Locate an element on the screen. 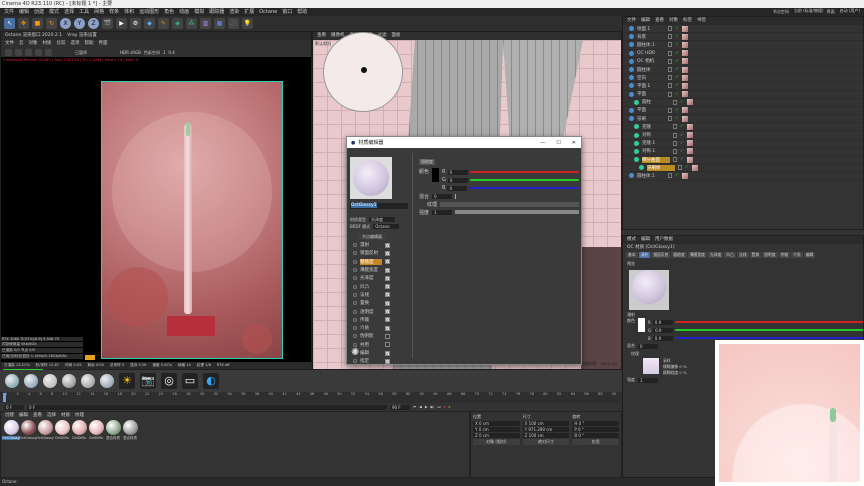 Image resolution: width=864 pixels, height=486 pixels. object-row: 牙刷体 ✓ is located at coordinates (743, 168).